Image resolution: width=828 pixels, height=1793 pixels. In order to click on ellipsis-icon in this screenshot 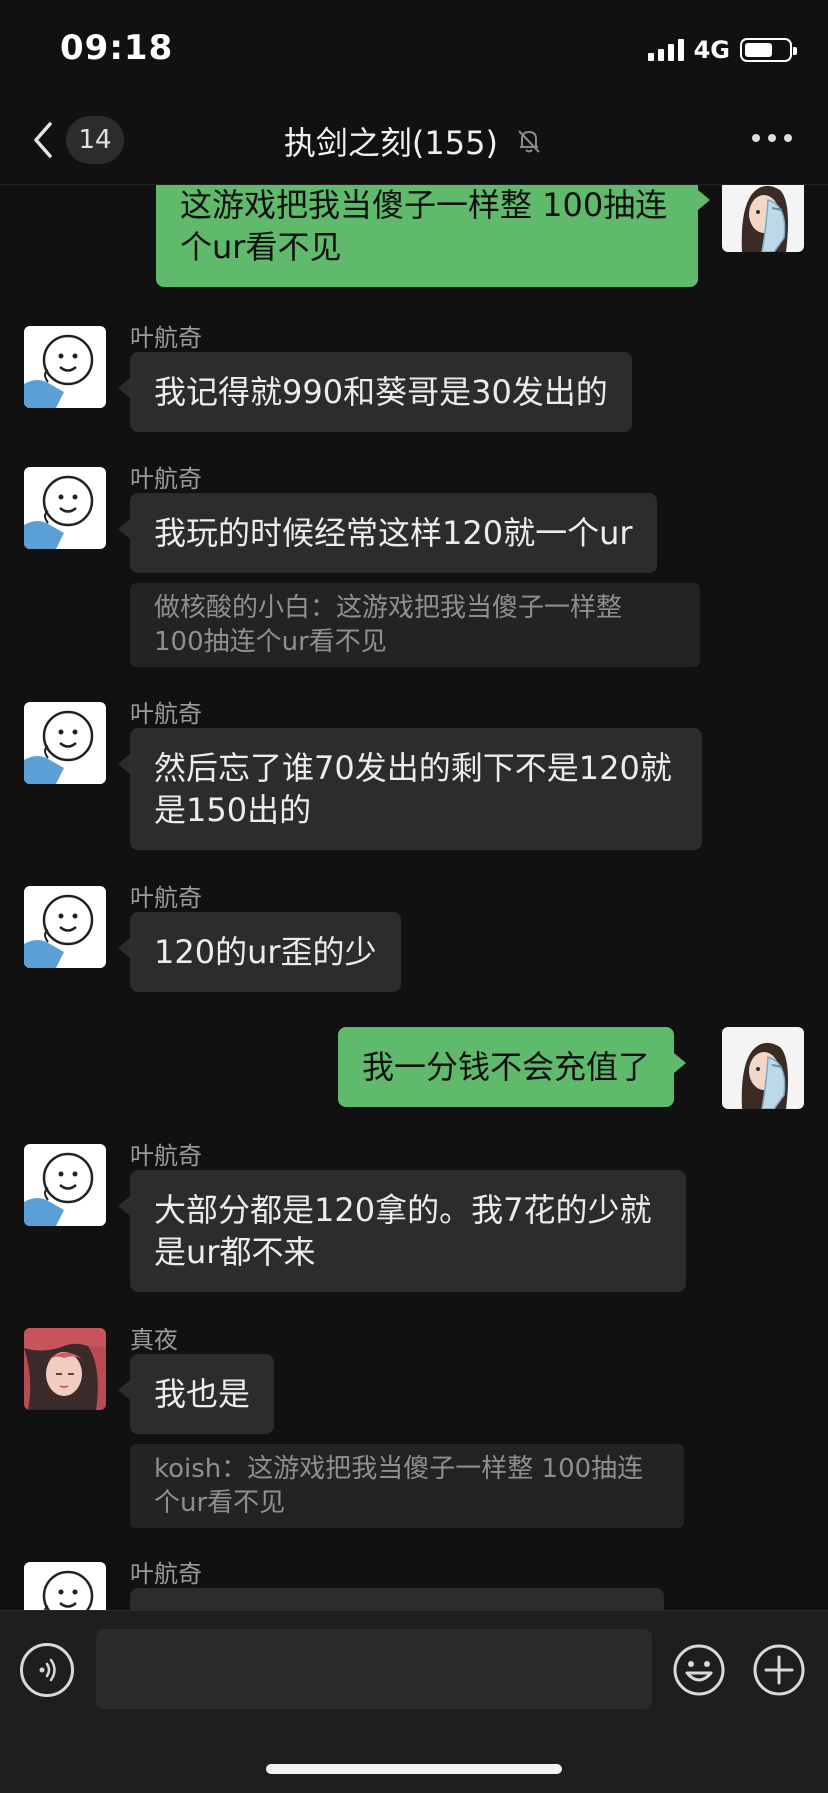, I will do `click(756, 138)`.